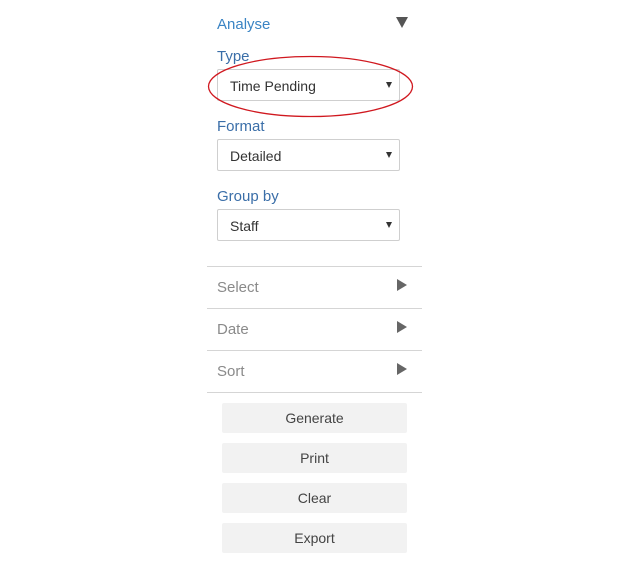  Describe the element at coordinates (308, 155) in the screenshot. I see `format-select: Detailed` at that location.